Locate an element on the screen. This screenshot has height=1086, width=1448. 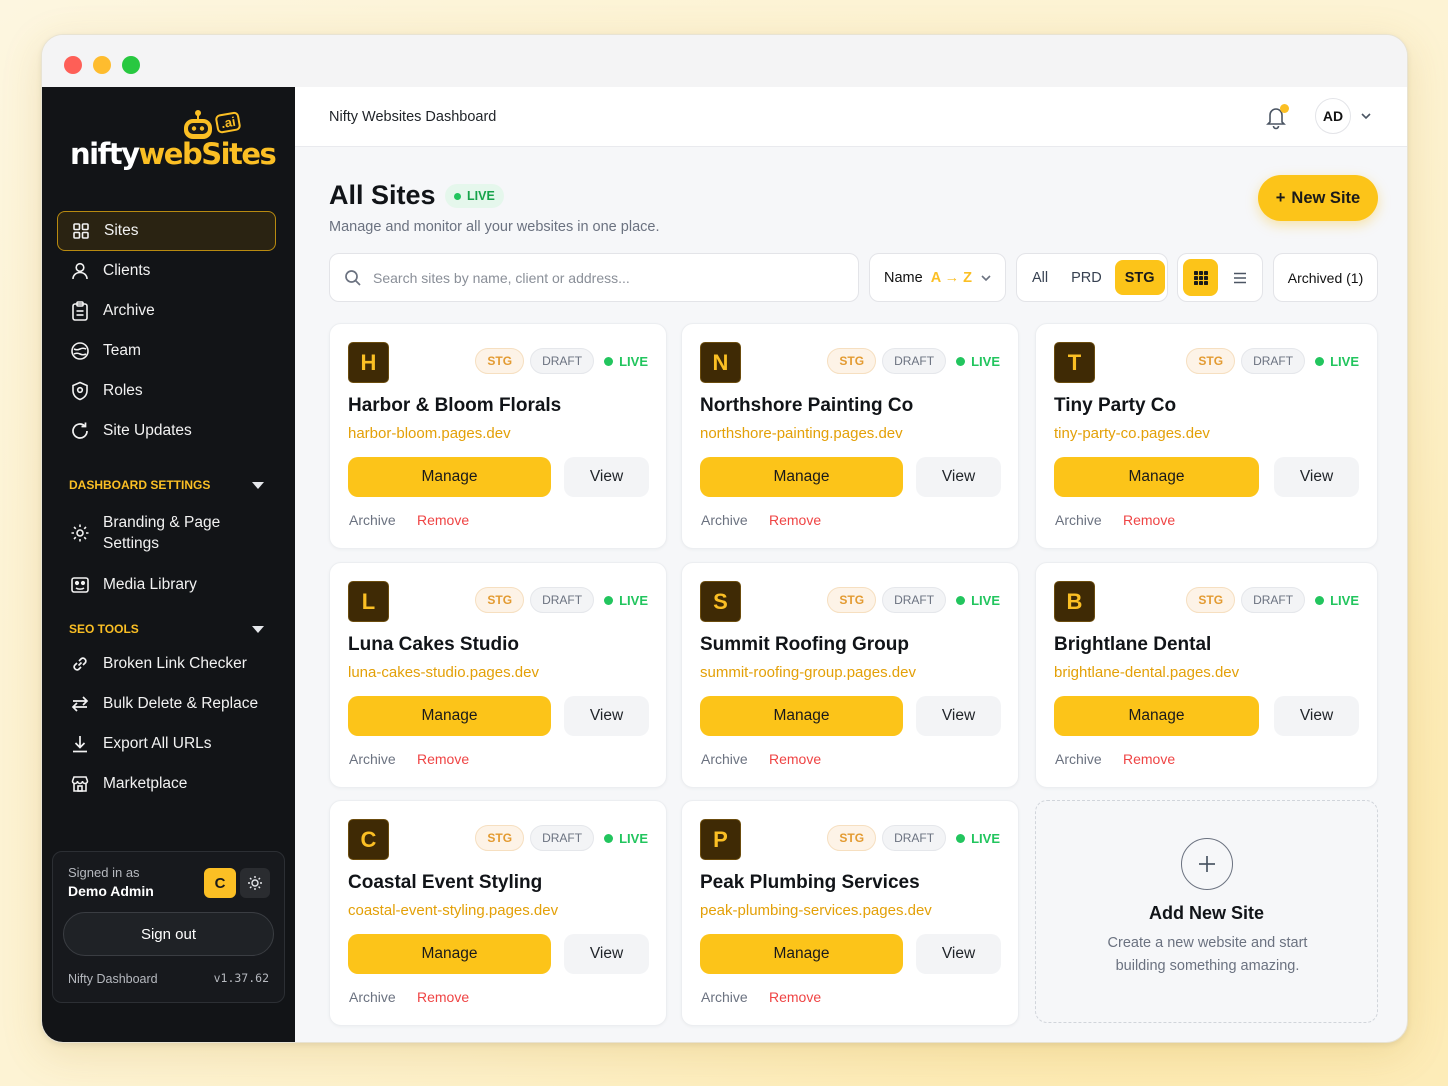
list-view-button is located at coordinates (1239, 277).